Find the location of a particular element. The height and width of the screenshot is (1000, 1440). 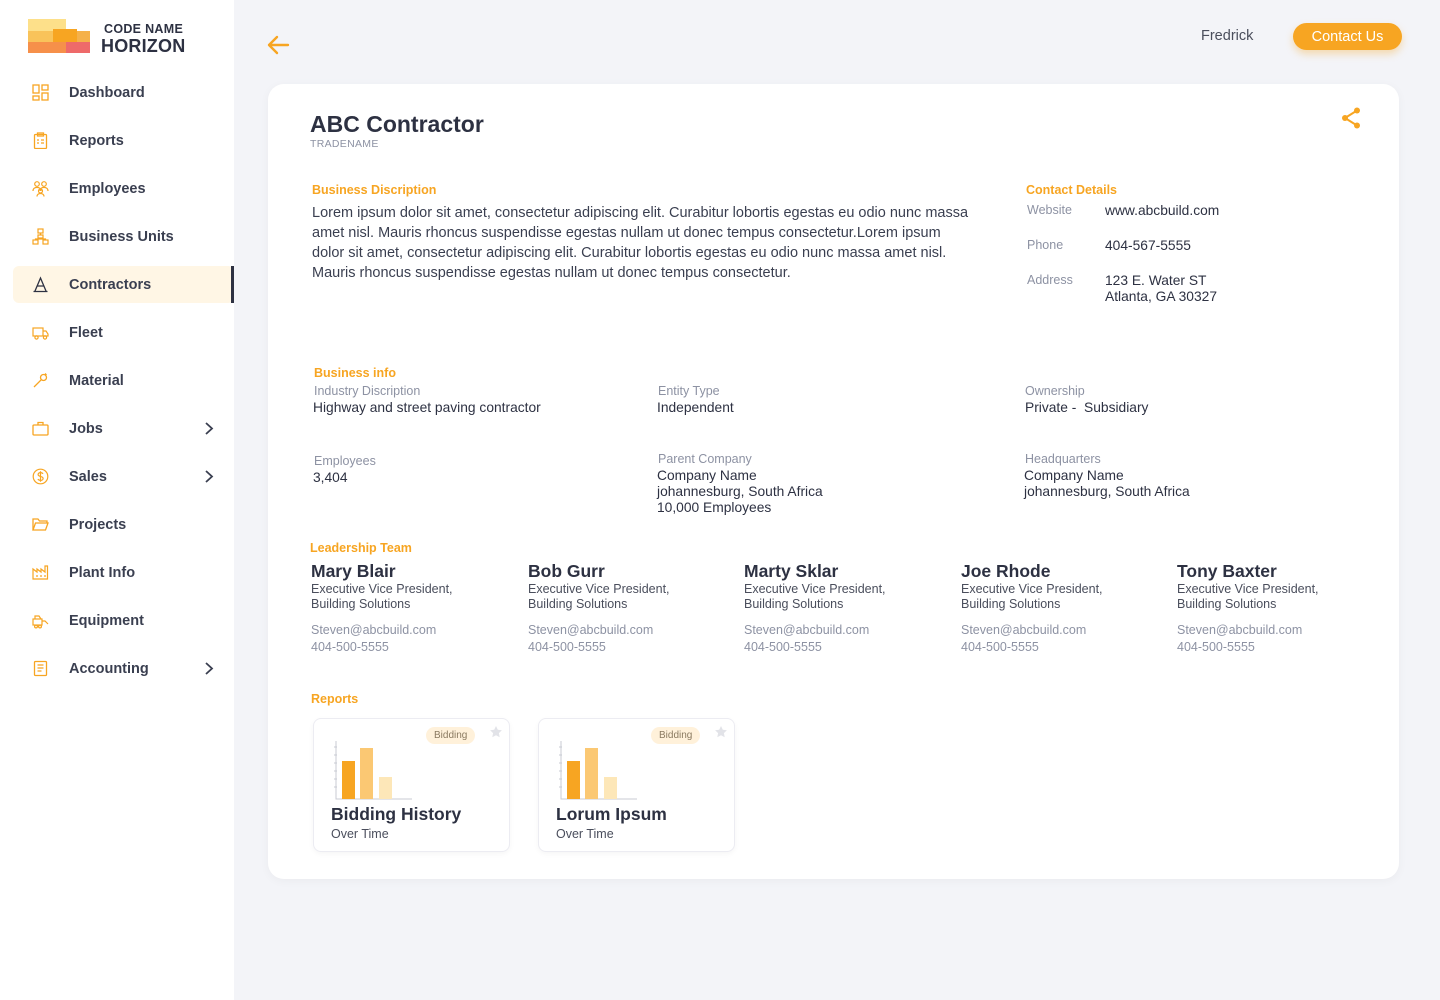

leader-name: Mary Blair is located at coordinates (353, 571).